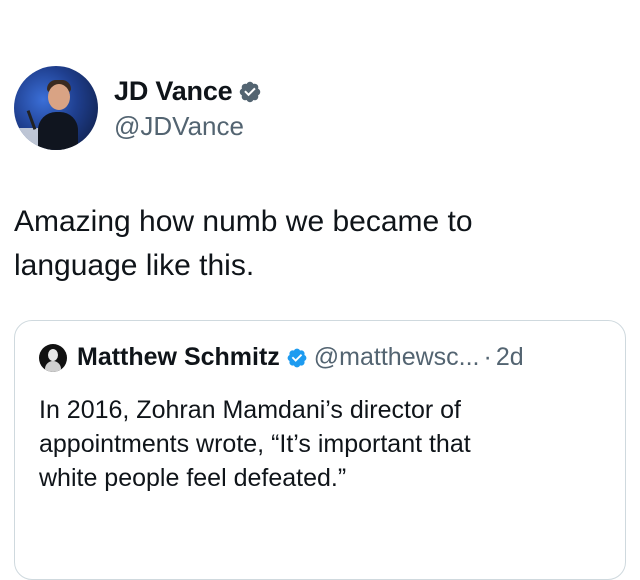 The height and width of the screenshot is (580, 640). I want to click on author-avatar, so click(56, 108).